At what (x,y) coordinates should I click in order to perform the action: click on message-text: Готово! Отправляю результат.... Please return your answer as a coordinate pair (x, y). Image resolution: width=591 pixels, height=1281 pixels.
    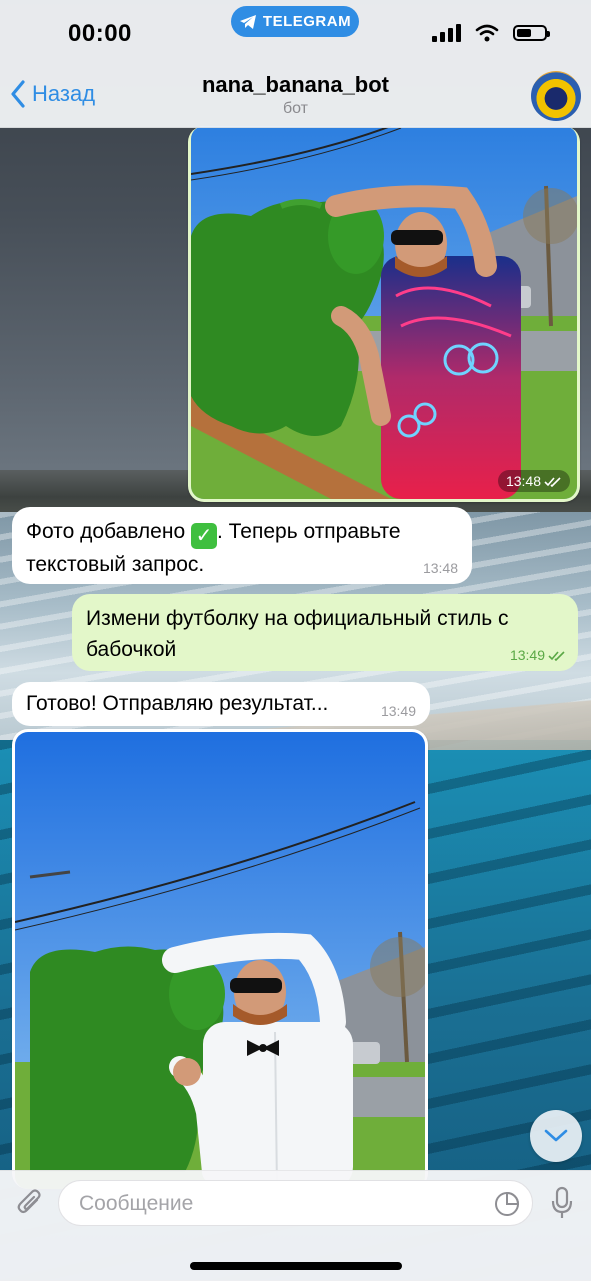
    Looking at the image, I should click on (177, 703).